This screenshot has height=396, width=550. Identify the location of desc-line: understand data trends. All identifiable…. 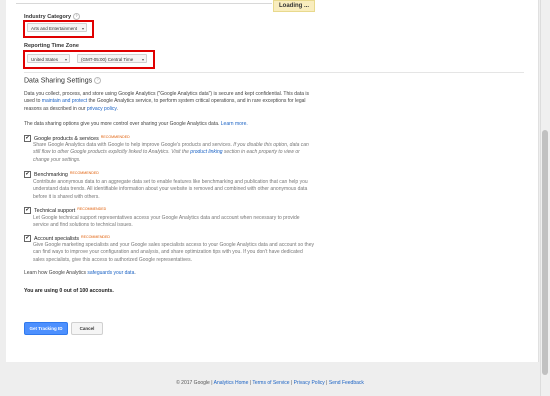
(170, 189).